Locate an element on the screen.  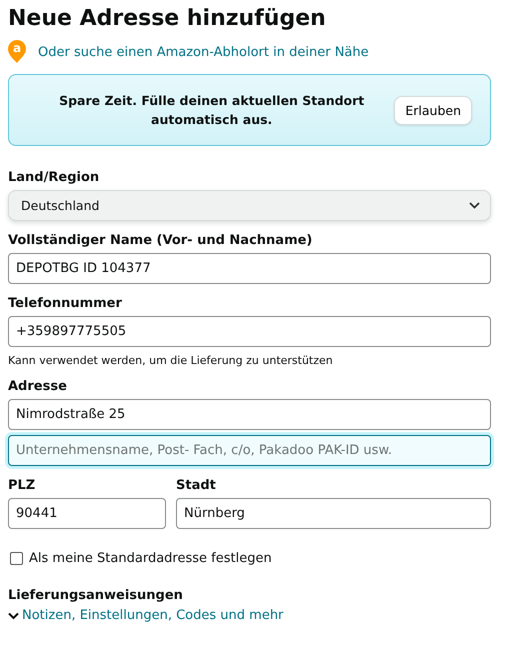
text-field: Nimrodstraße 25 is located at coordinates (249, 414).